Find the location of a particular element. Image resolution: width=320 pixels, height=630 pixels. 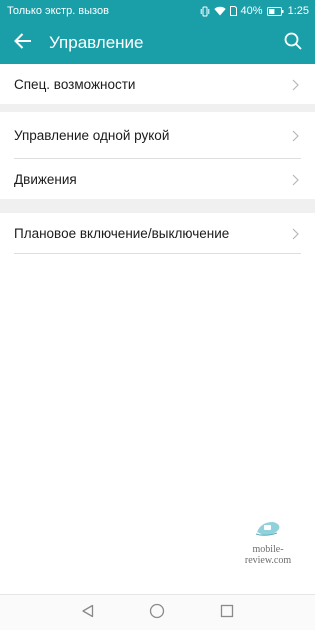

recents-square-icon is located at coordinates (227, 613).